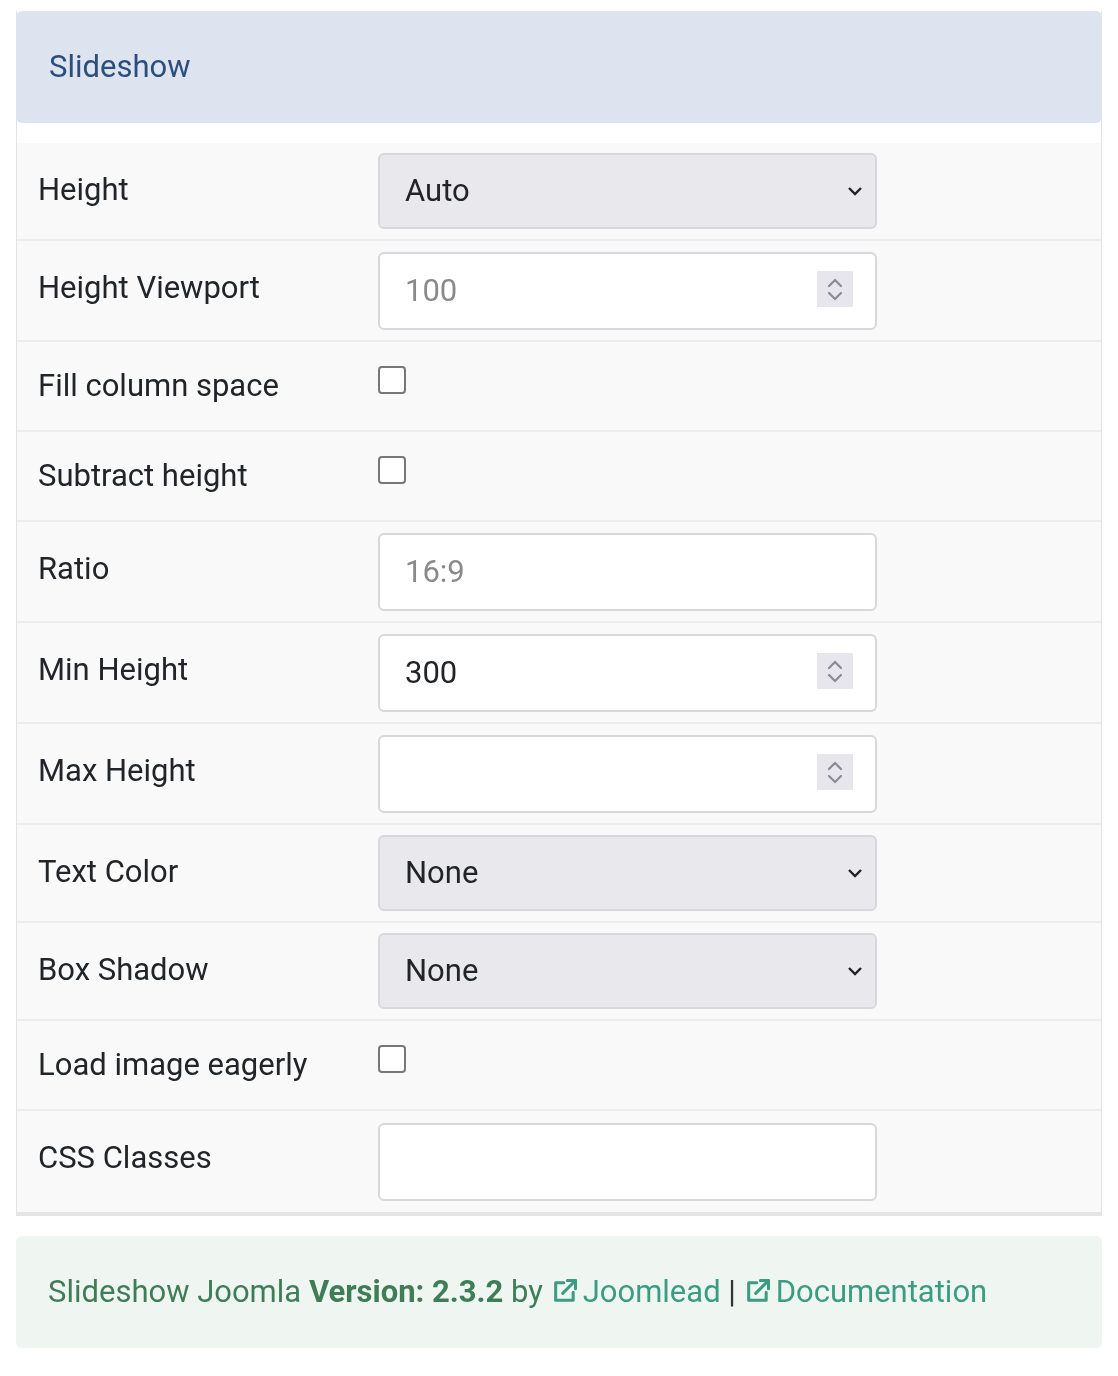 The image size is (1118, 1376). What do you see at coordinates (627, 571) in the screenshot?
I see `input-field: 16:9` at bounding box center [627, 571].